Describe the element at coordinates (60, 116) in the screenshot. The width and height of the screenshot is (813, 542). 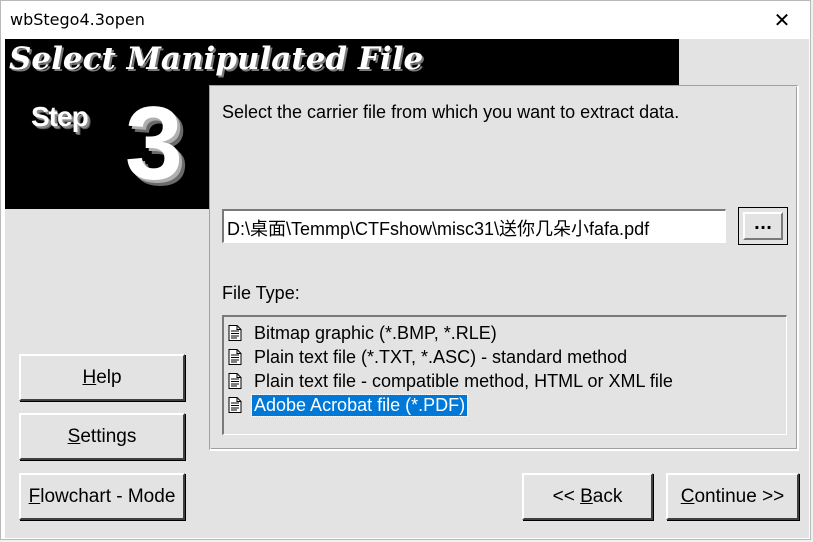
I see `step-label: Step` at that location.